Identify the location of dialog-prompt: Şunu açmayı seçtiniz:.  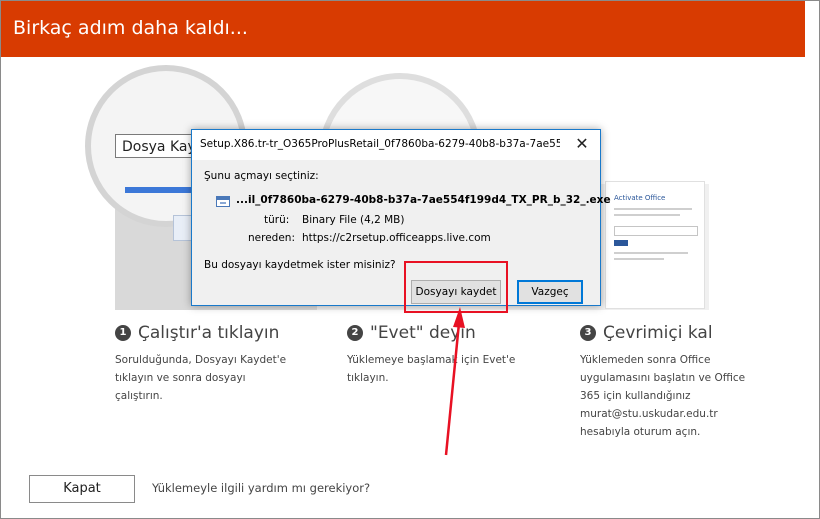
(261, 176).